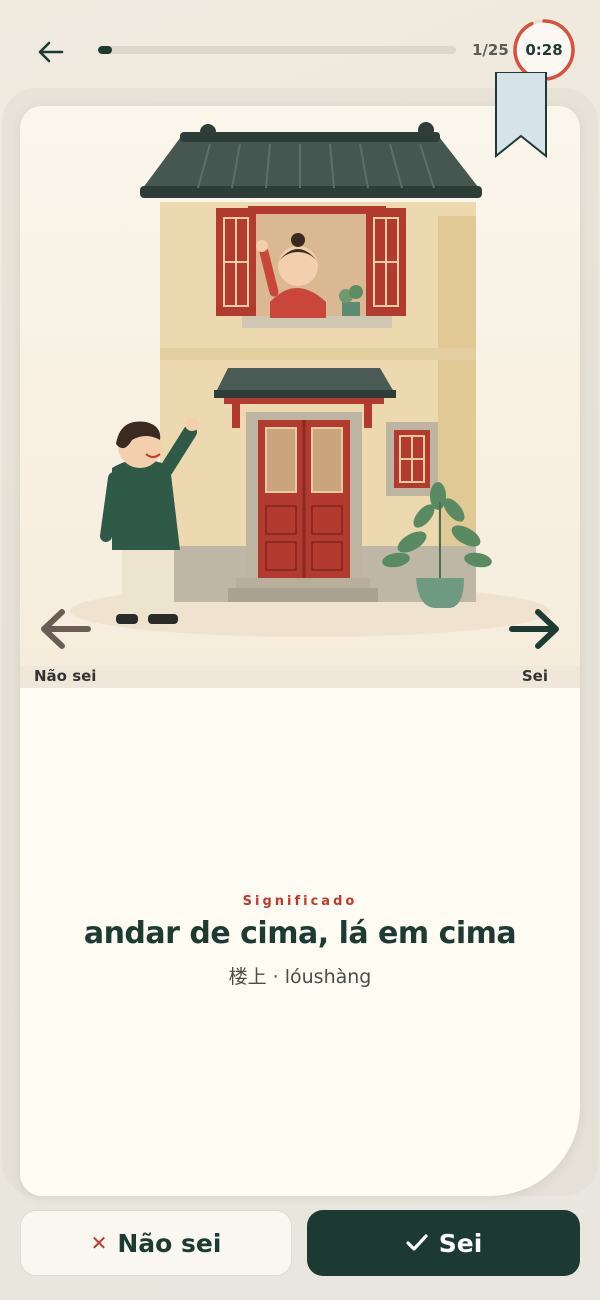 This screenshot has width=600, height=1300. What do you see at coordinates (300, 977) in the screenshot?
I see `word-reading: 楼上 · lóushàng` at bounding box center [300, 977].